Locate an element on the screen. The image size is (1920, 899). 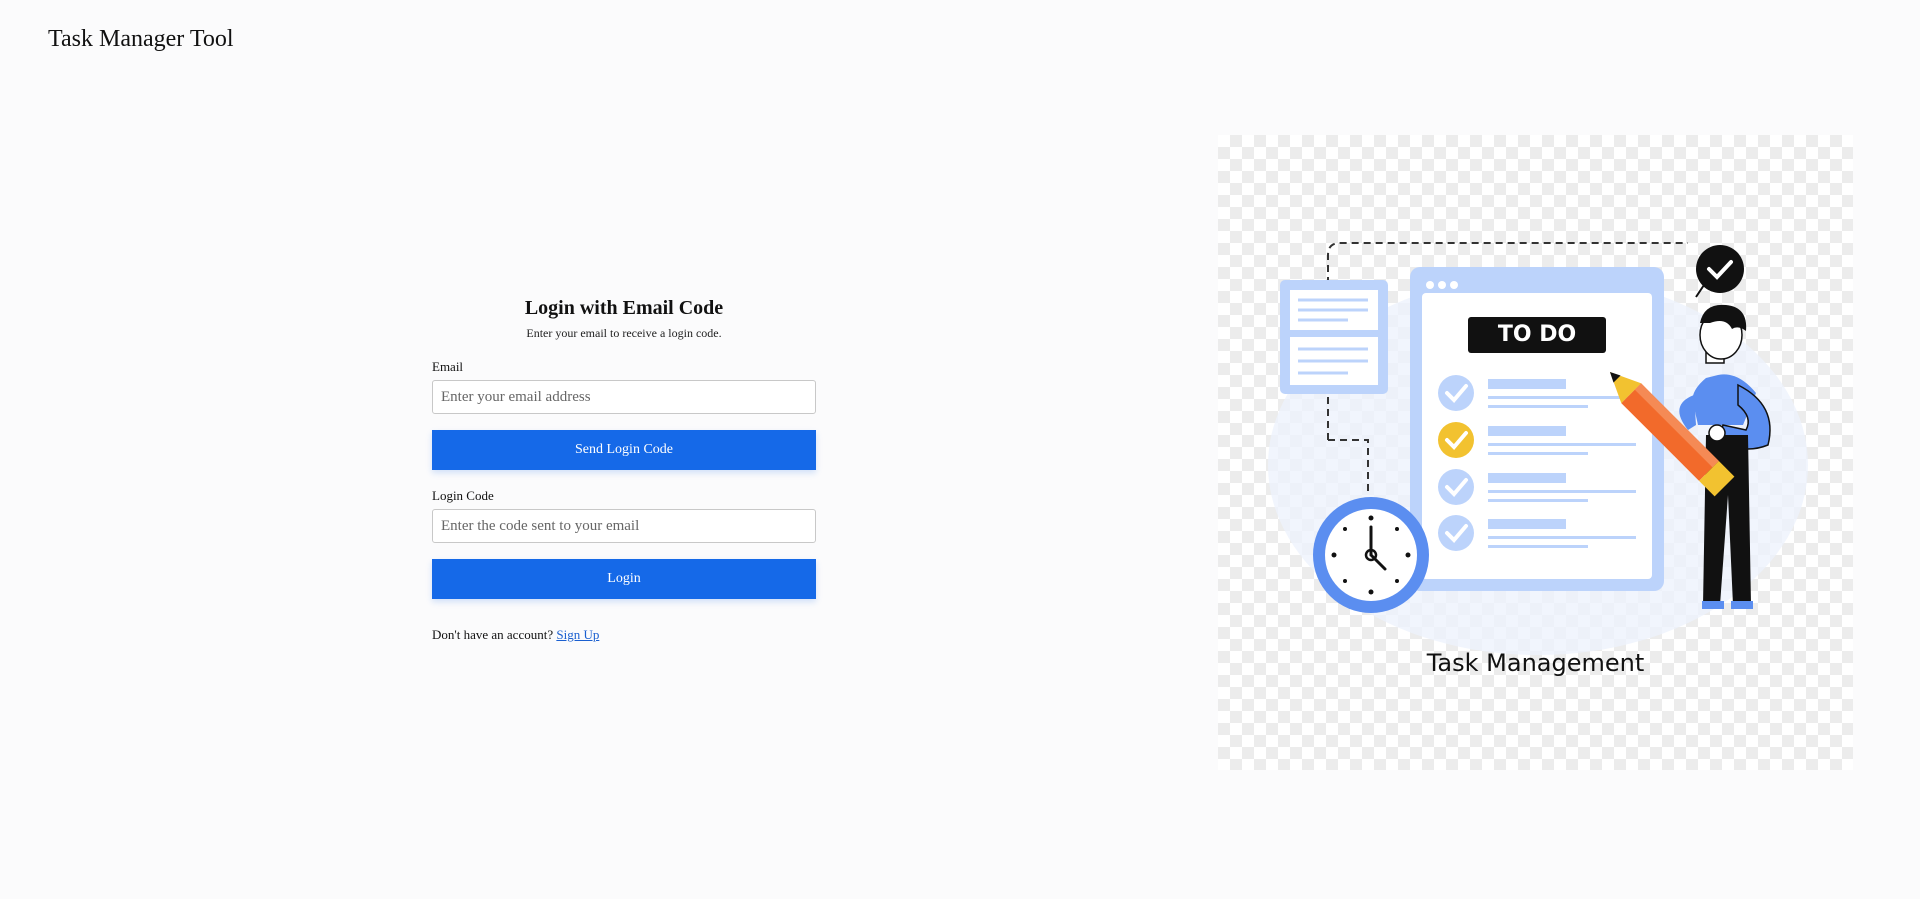
login-heading: Login with Email Code is located at coordinates (624, 308).